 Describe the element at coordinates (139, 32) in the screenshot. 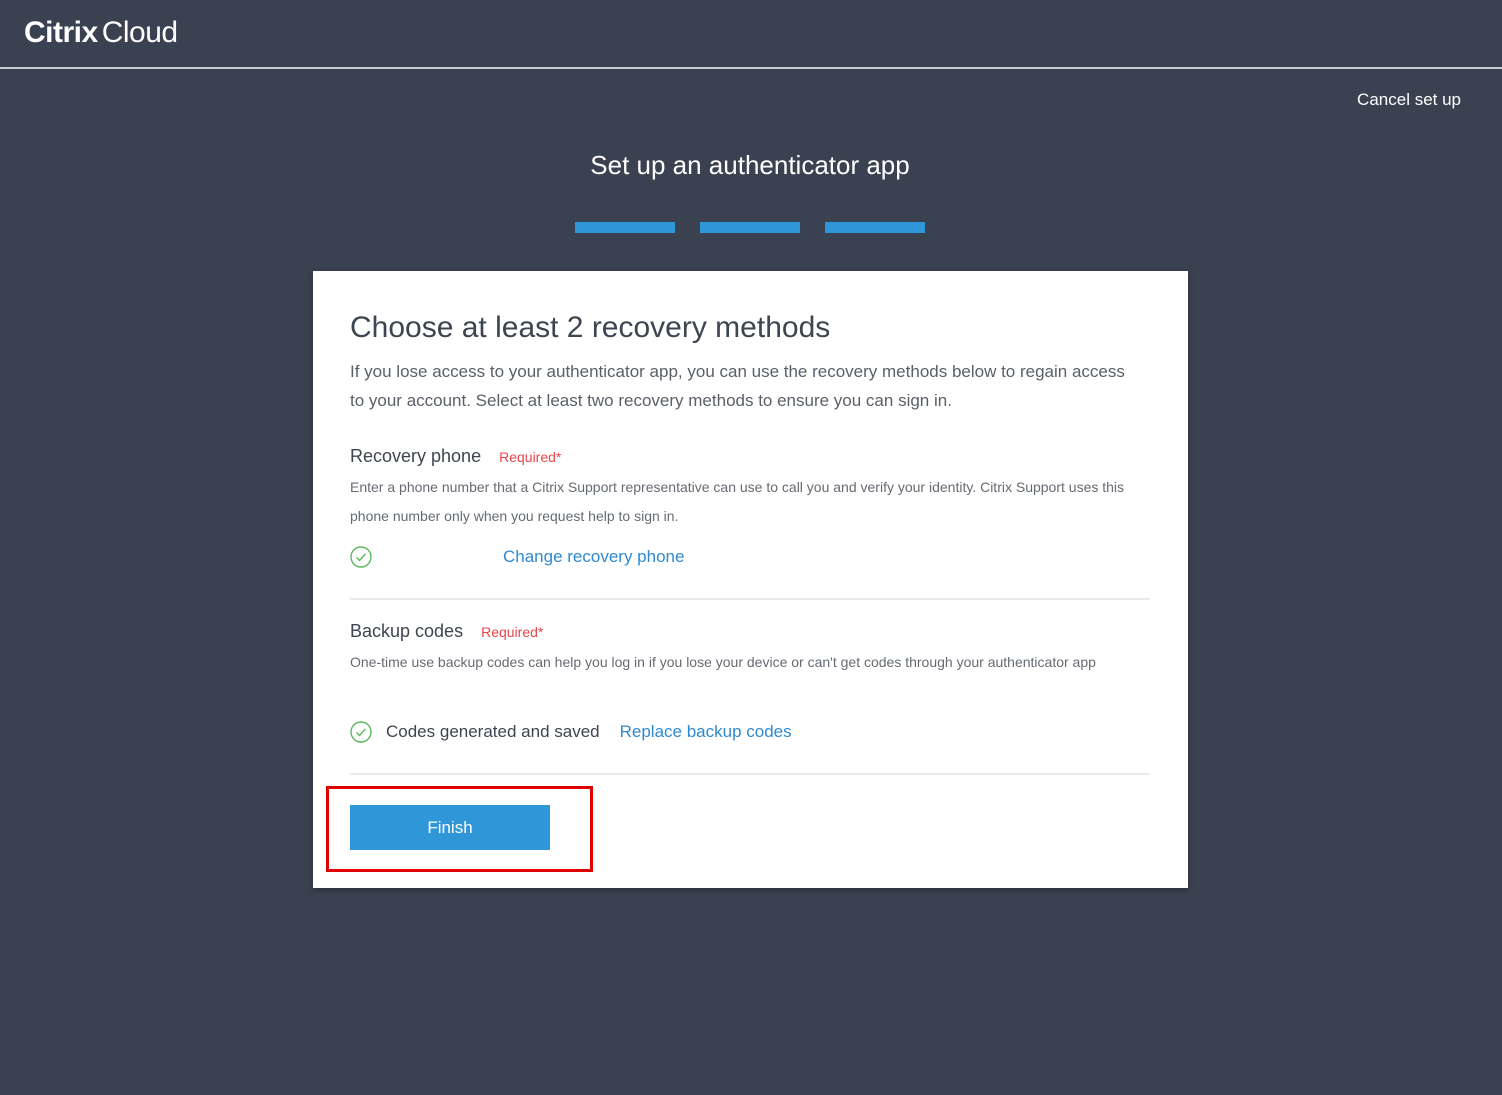

I see `logo-product: Cloud` at that location.